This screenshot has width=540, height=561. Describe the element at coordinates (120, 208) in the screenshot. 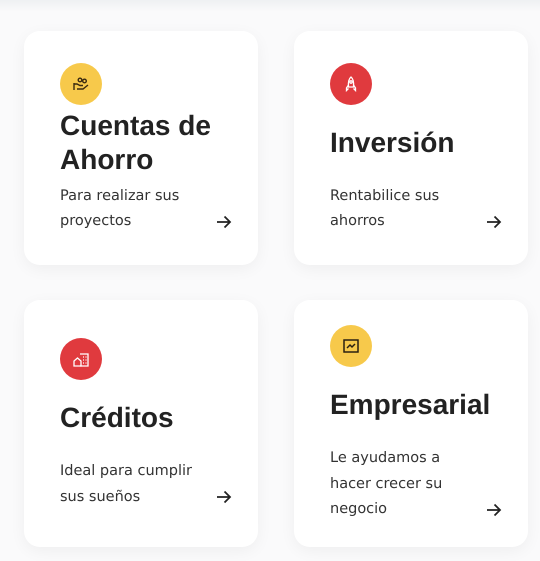

I see `card-description: Para realizar sus proyectos` at that location.